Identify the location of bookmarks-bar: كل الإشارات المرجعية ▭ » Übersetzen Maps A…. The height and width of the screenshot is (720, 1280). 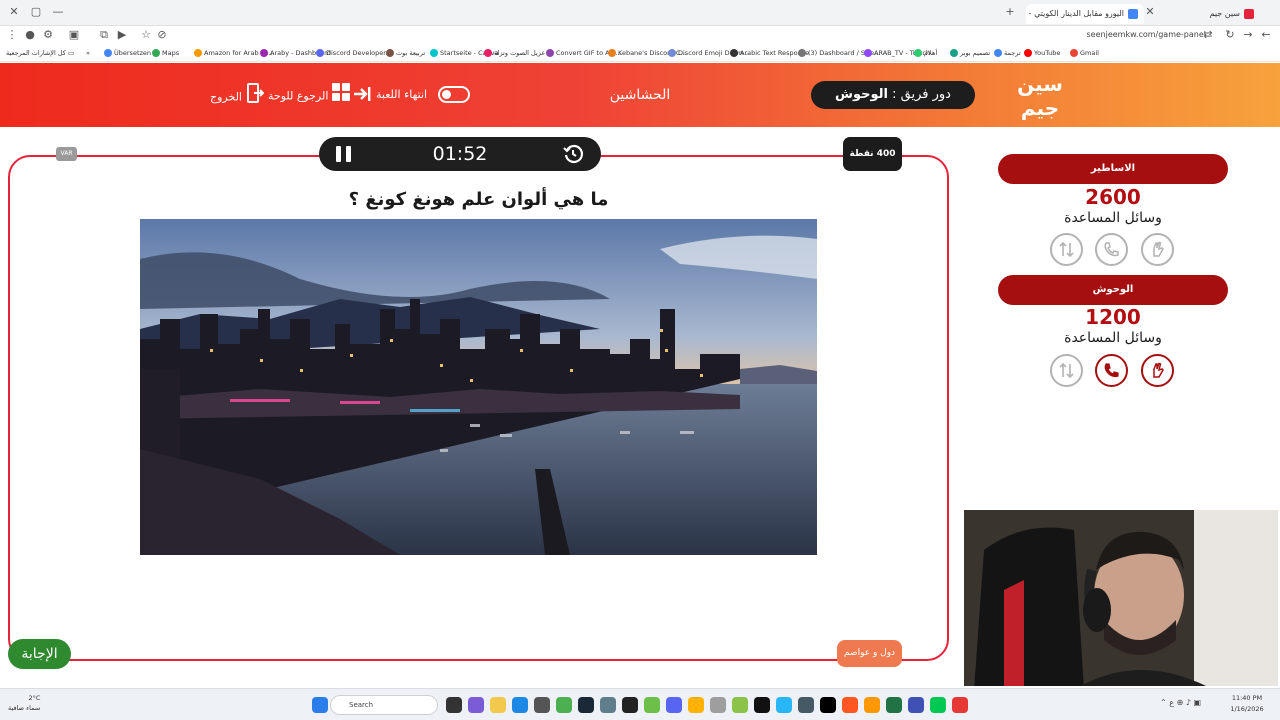
(640, 53).